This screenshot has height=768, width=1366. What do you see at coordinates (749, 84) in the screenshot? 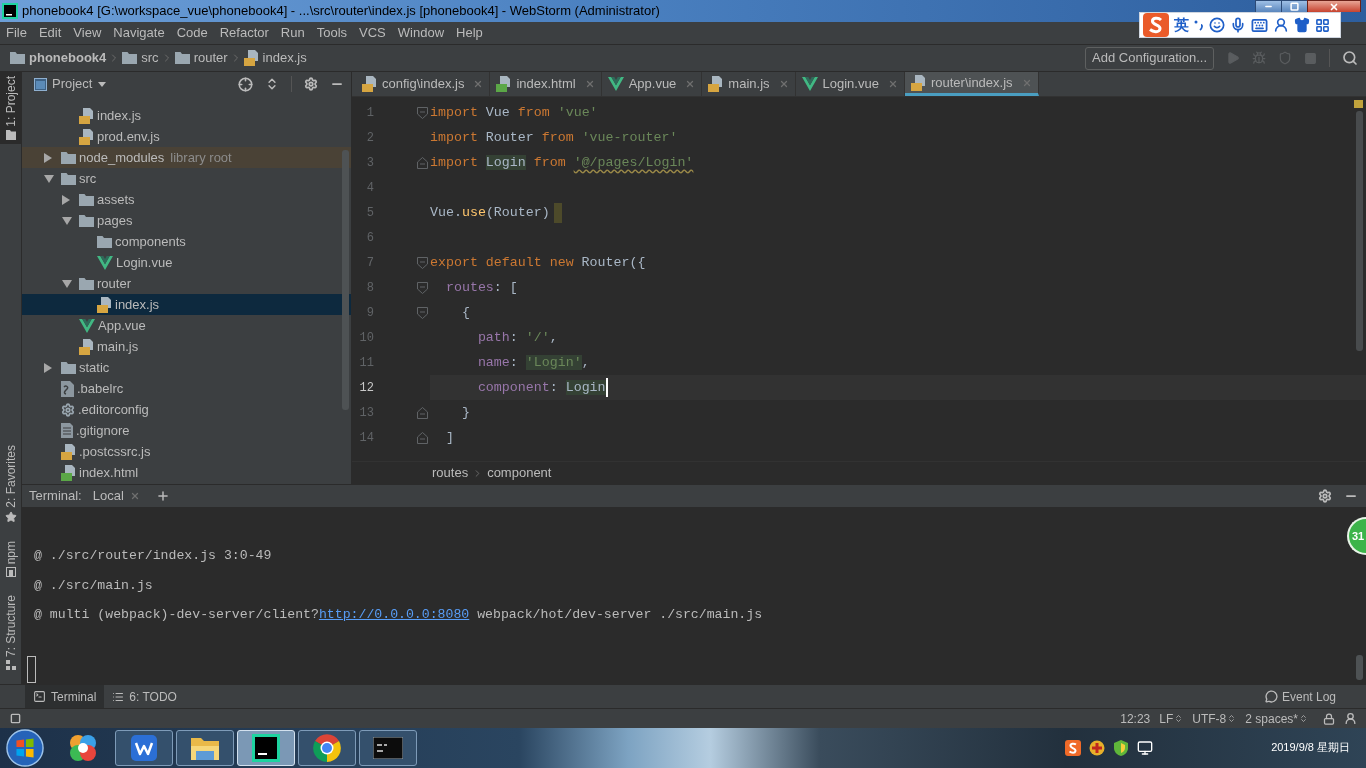
I see `editor-tab: main.js` at bounding box center [749, 84].